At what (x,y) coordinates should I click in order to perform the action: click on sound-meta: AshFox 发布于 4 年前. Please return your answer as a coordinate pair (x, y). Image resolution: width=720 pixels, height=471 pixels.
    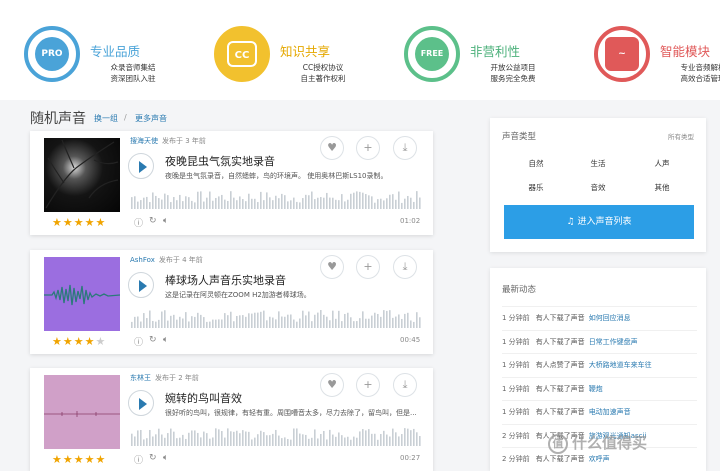
    Looking at the image, I should click on (166, 260).